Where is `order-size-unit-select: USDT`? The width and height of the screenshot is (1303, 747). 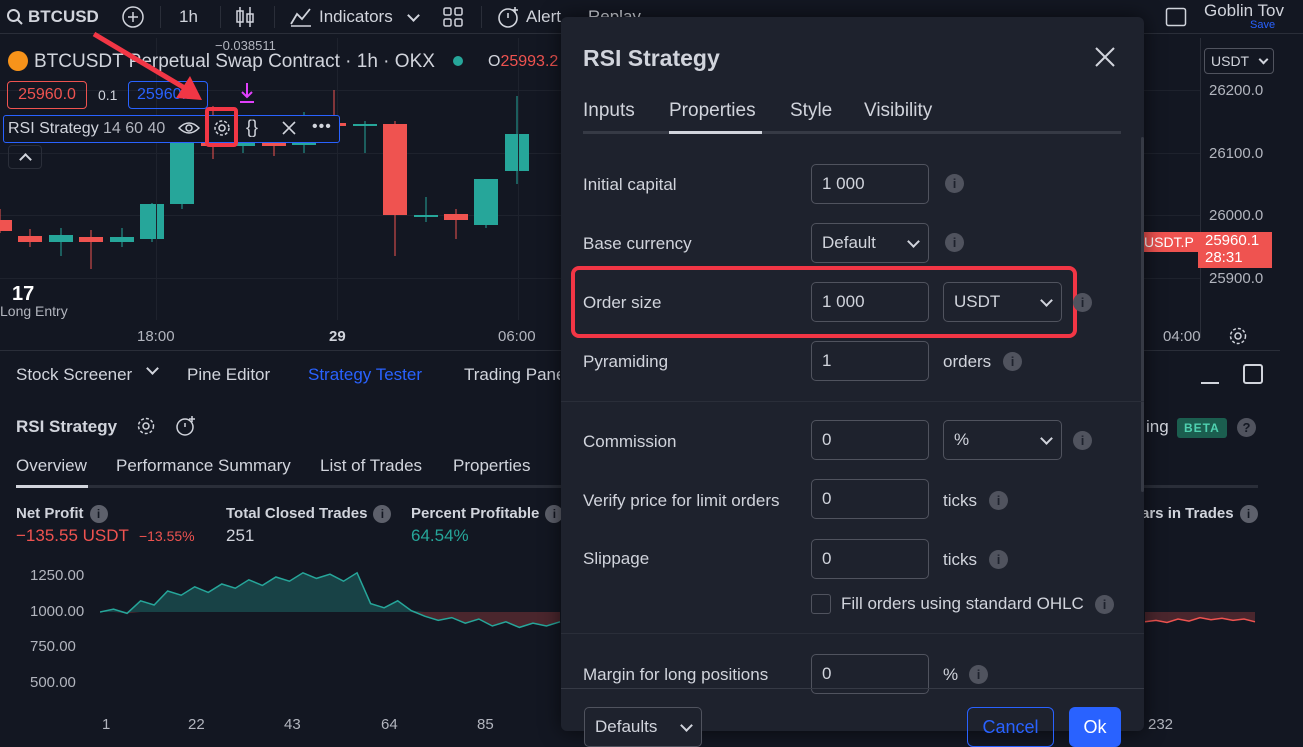 order-size-unit-select: USDT is located at coordinates (1002, 302).